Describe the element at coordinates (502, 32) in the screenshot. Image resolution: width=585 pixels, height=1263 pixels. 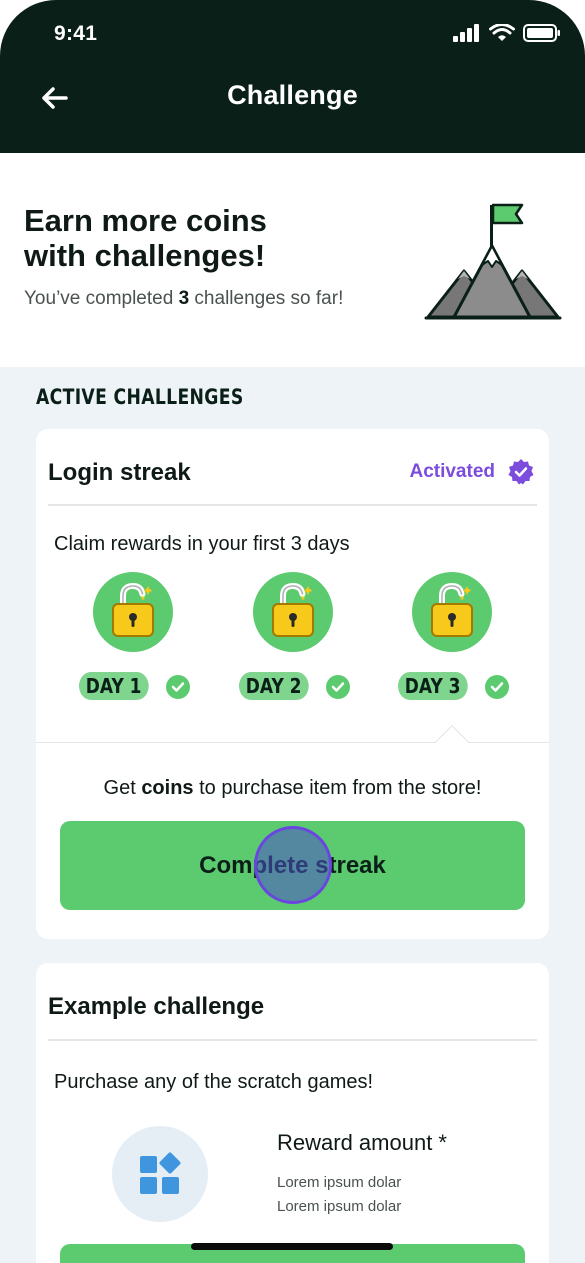
I see `wifi-icon` at that location.